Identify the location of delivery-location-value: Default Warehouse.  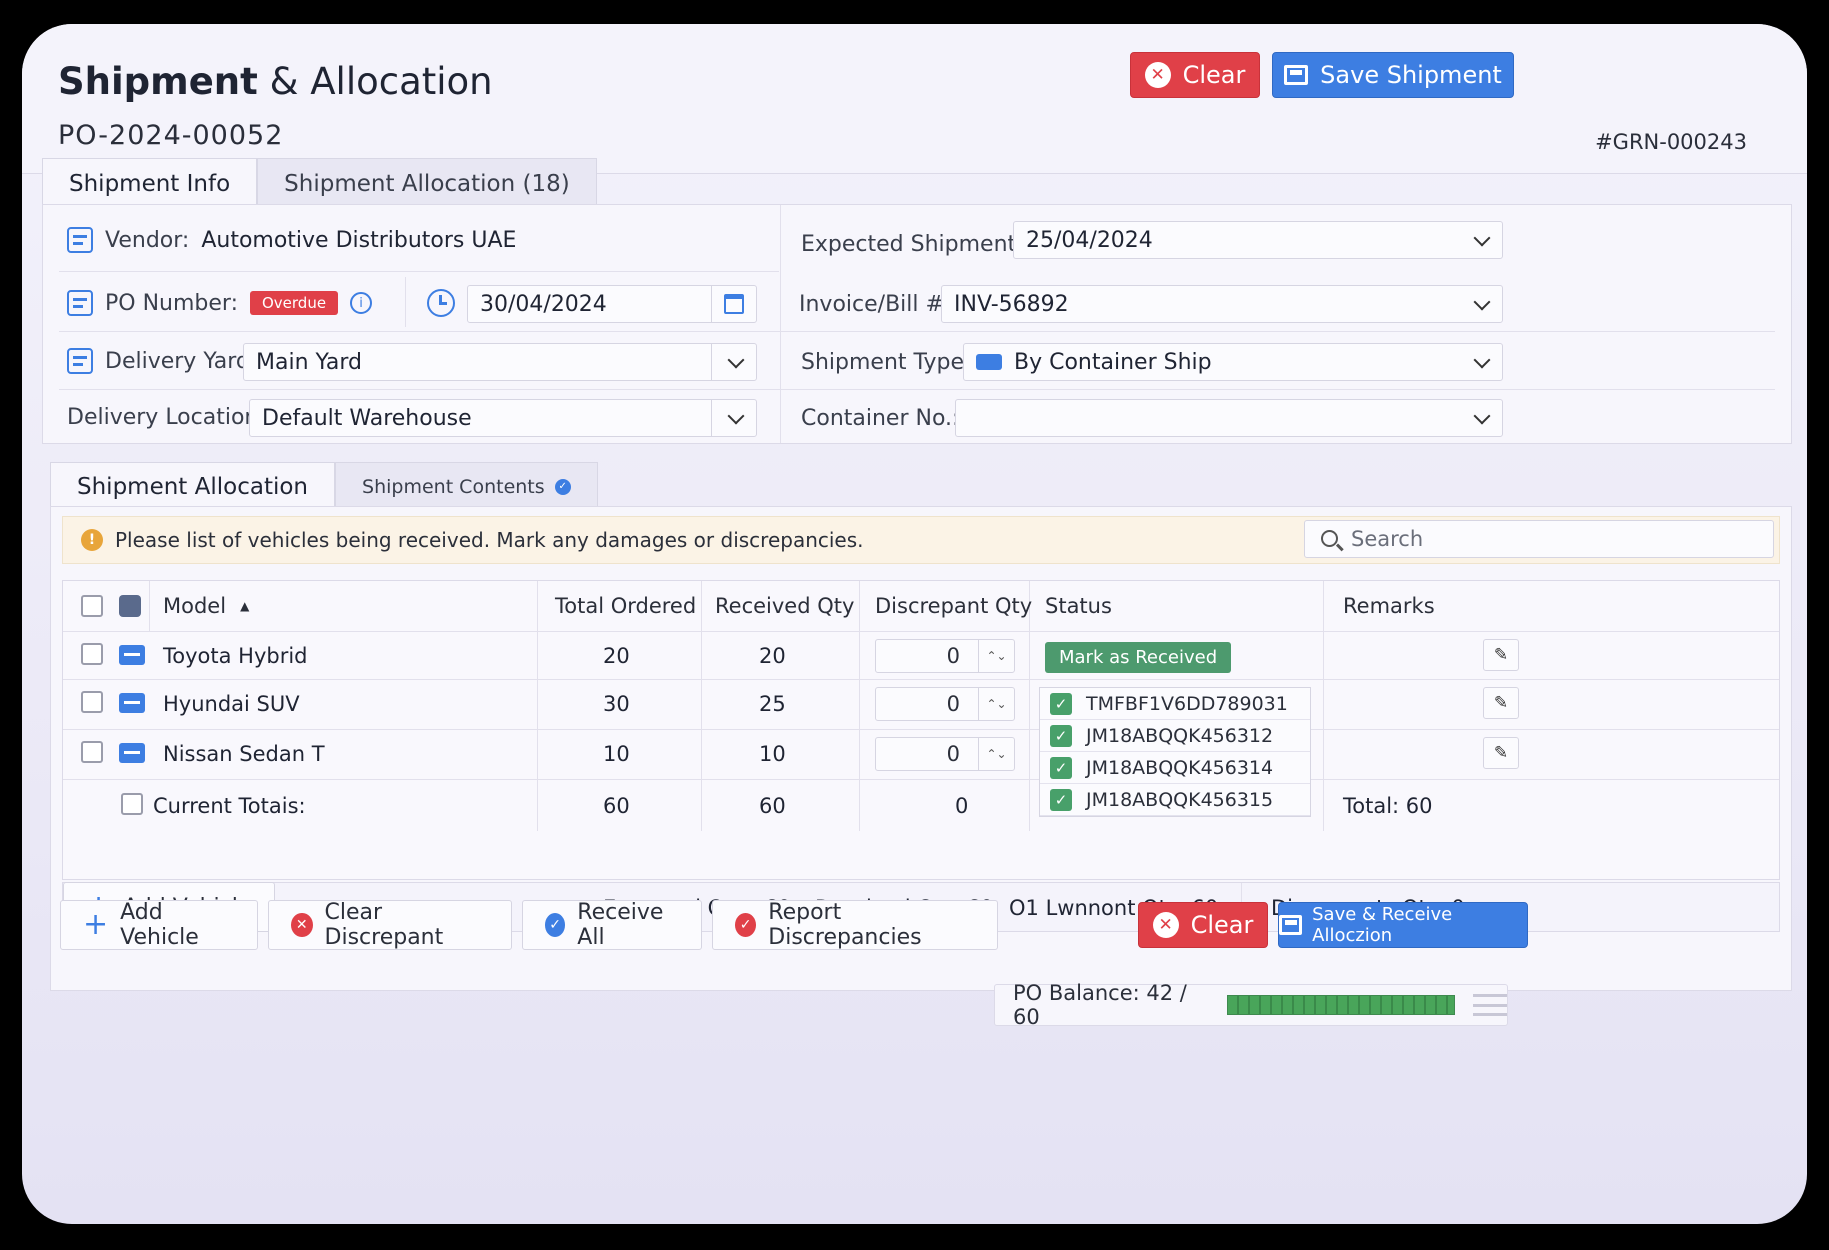
(367, 418).